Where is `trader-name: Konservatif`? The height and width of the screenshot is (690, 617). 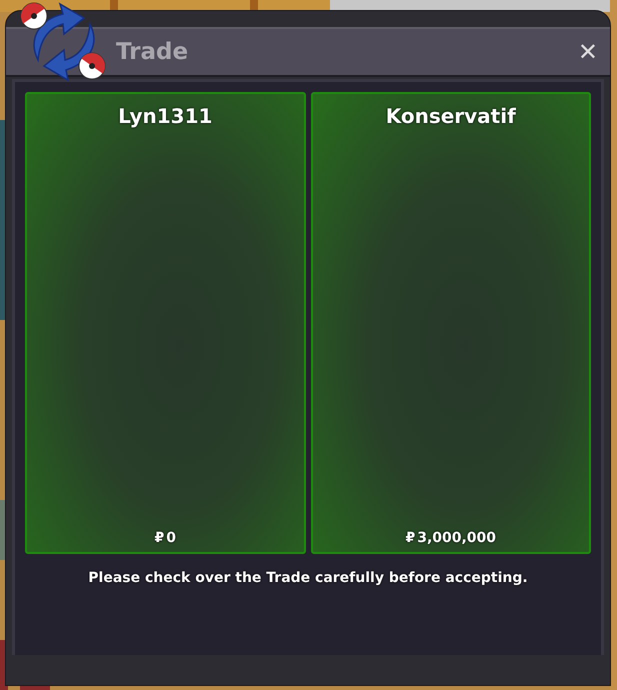
trader-name: Konservatif is located at coordinates (451, 116).